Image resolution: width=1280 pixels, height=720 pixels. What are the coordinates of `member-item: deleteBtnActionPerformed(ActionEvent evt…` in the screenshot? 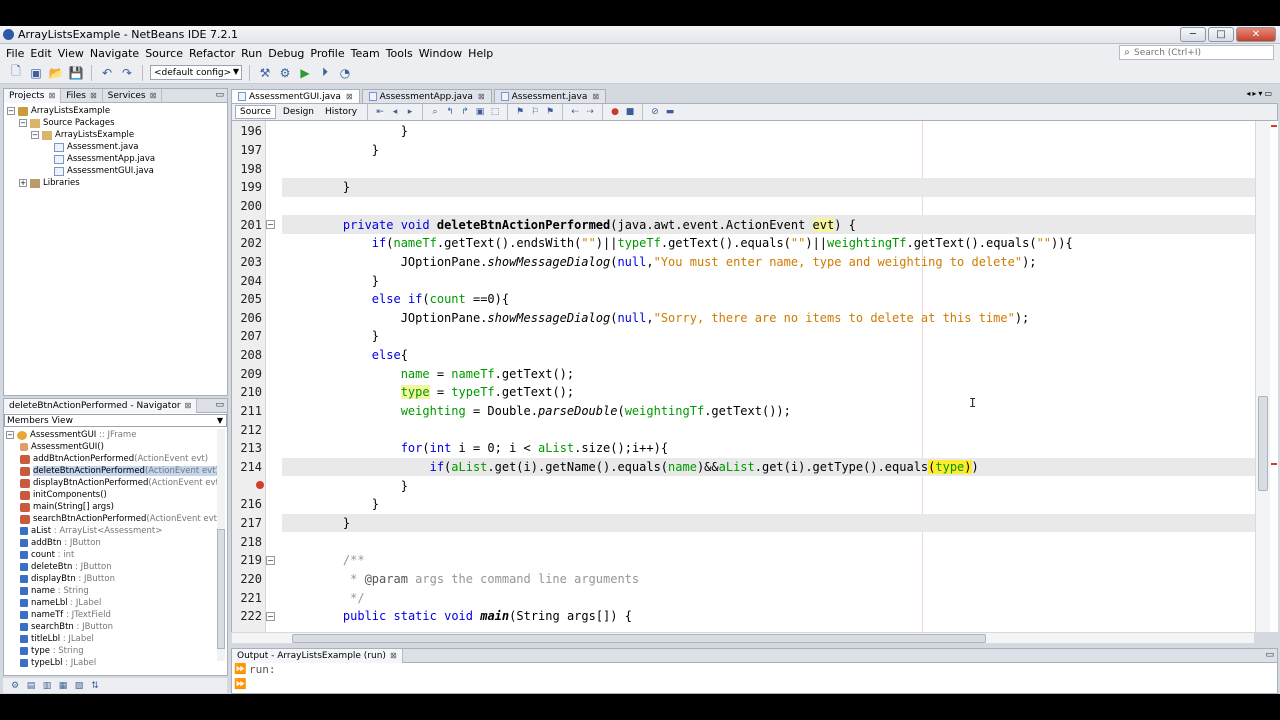 It's located at (116, 471).